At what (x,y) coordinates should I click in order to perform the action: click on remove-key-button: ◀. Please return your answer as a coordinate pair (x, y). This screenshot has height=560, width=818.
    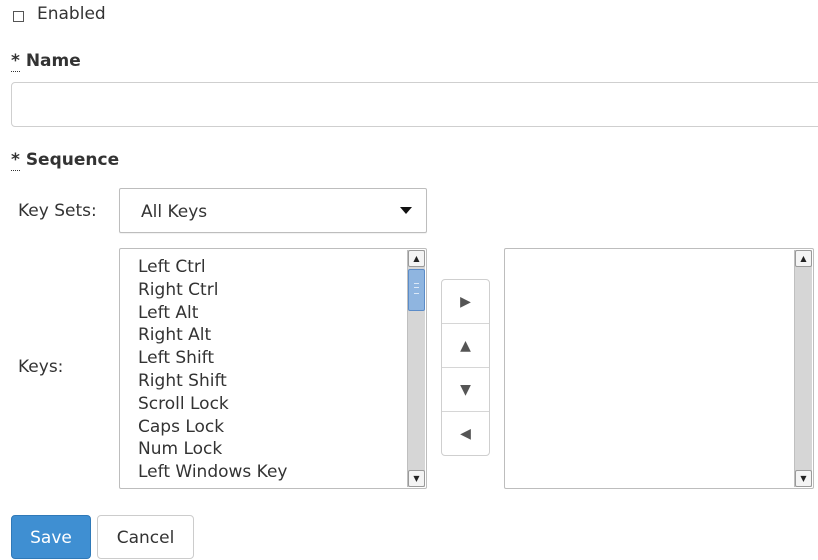
    Looking at the image, I should click on (465, 434).